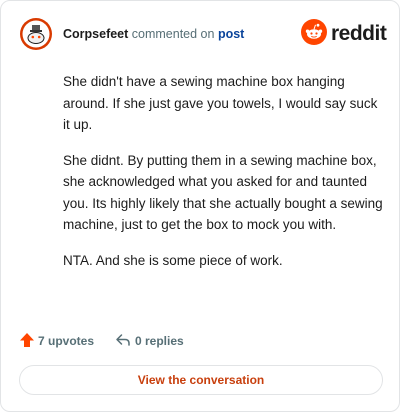  Describe the element at coordinates (95, 34) in the screenshot. I see `username-link: Corpsefeet` at that location.